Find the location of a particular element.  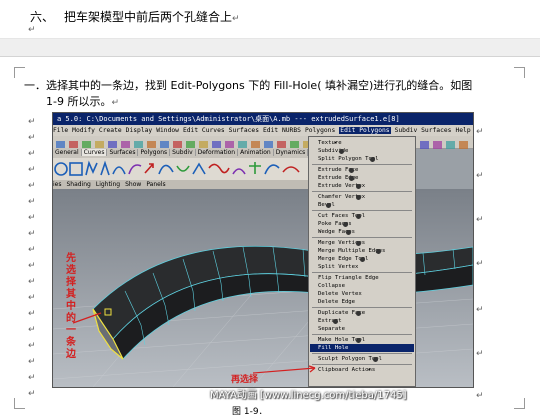

step-line-2: 1-9 所以示。↵ is located at coordinates (83, 101).